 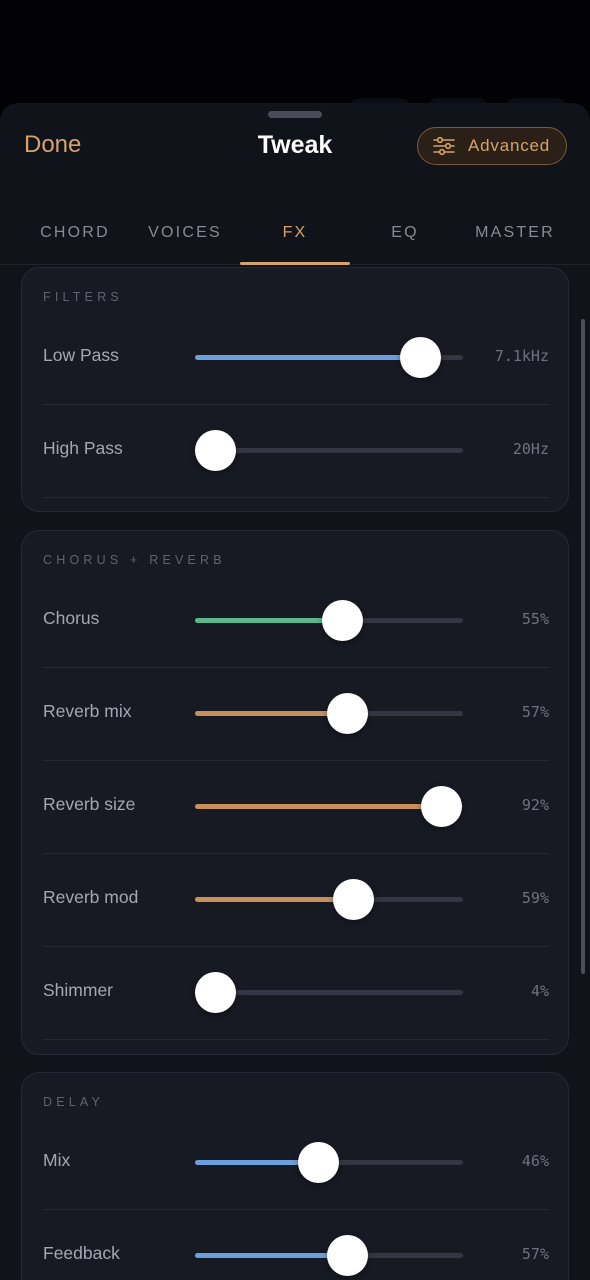 What do you see at coordinates (295, 263) in the screenshot?
I see `active-tab-indicator` at bounding box center [295, 263].